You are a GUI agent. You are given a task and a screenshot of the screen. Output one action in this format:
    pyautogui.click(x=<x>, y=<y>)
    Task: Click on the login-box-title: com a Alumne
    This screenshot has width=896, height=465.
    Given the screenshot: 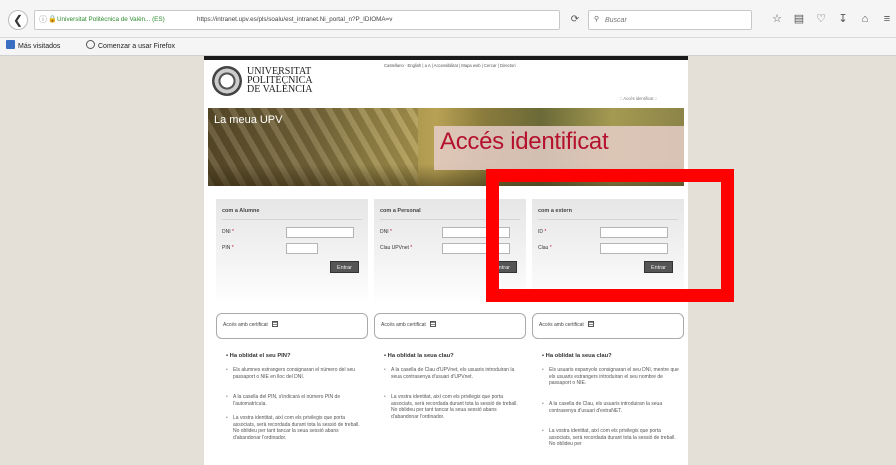 What is the action you would take?
    pyautogui.click(x=241, y=211)
    